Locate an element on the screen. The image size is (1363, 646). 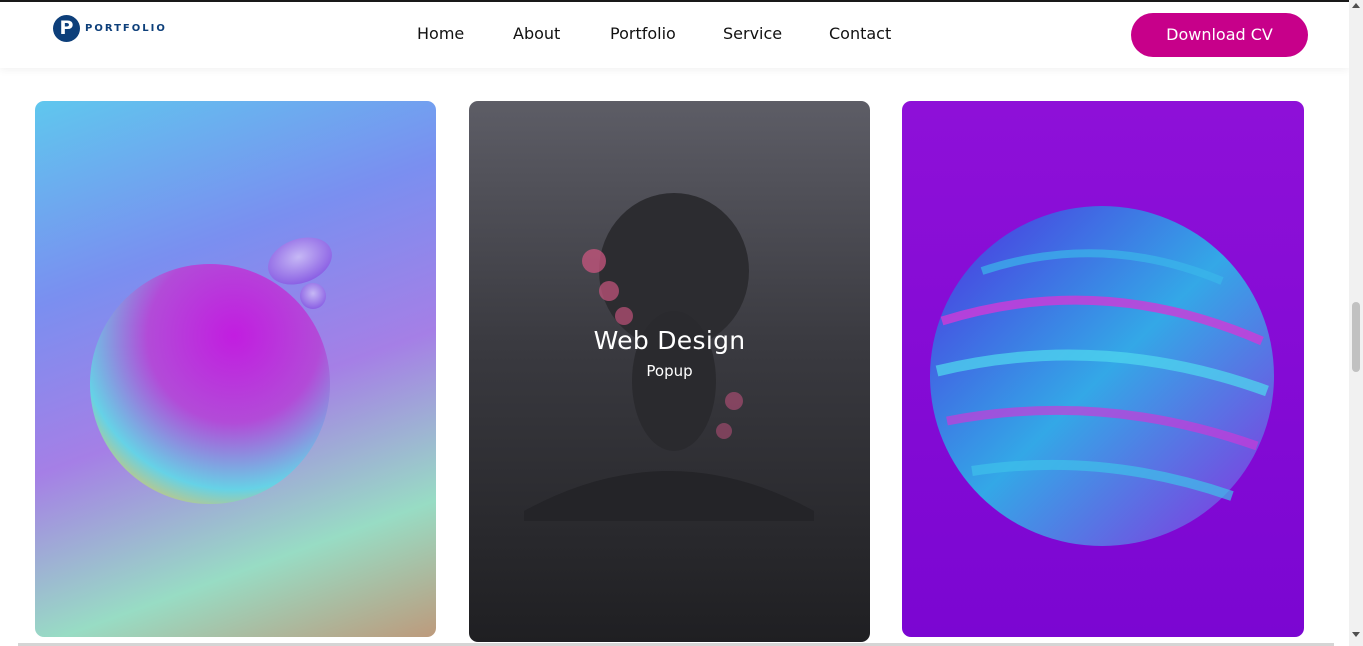
vertical-scrollbar is located at coordinates (1356, 323).